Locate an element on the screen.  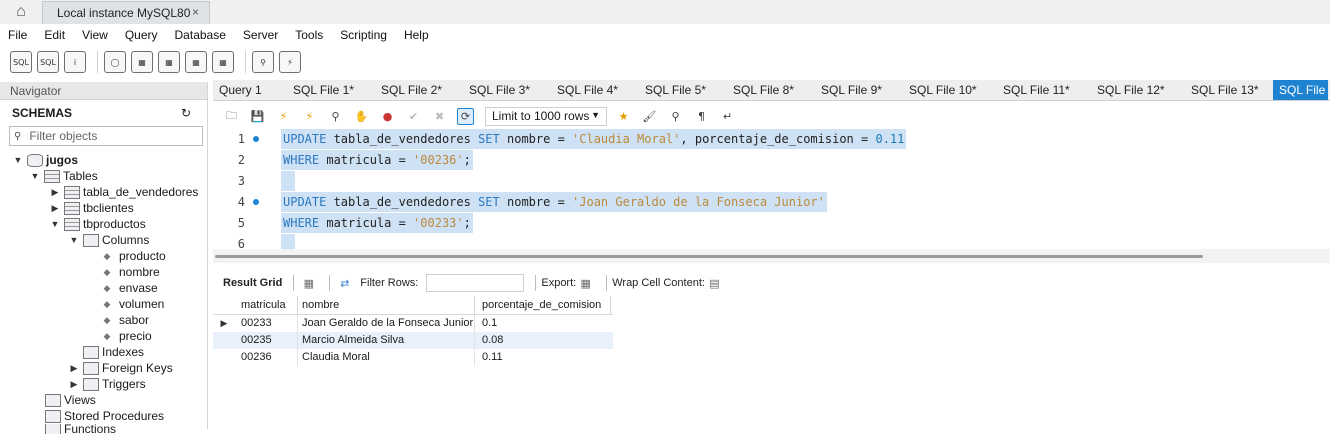
word-wrap-icon: ↵ is located at coordinates (727, 116).